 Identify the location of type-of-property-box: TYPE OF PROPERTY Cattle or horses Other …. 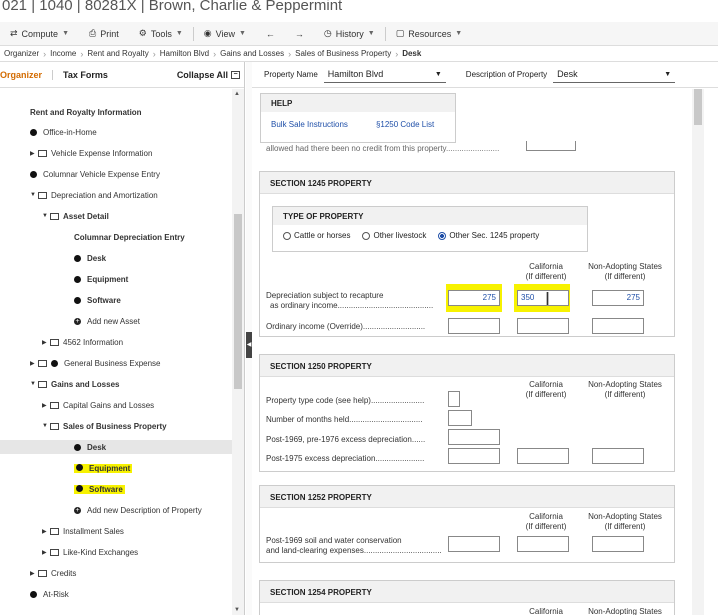
(430, 229).